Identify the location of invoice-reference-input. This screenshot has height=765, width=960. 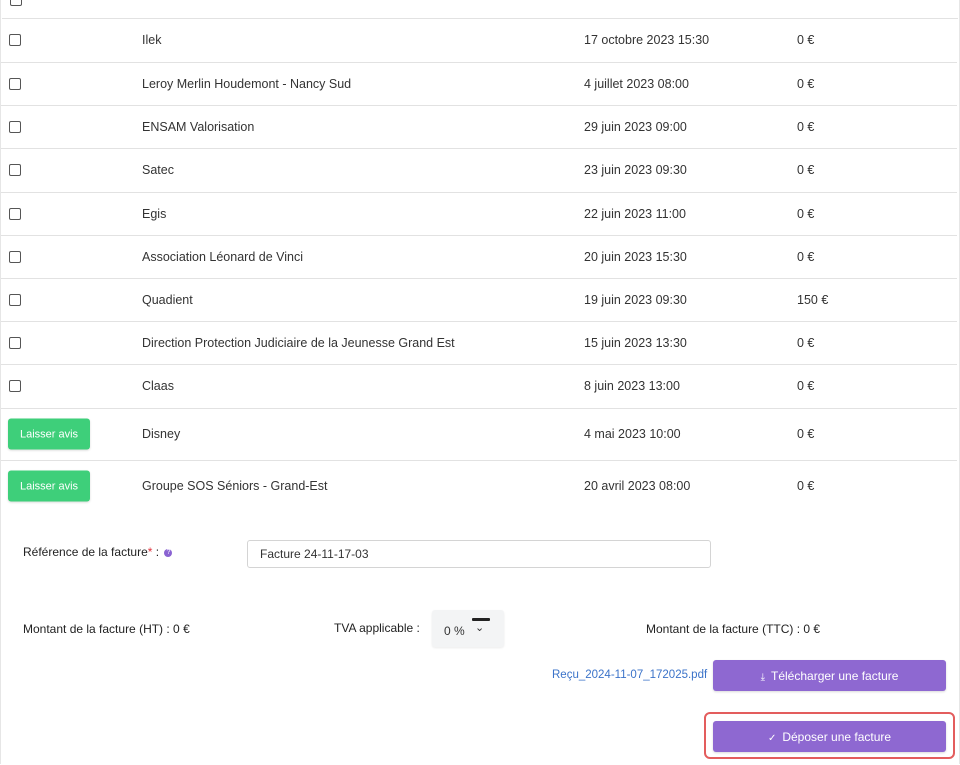
(479, 554).